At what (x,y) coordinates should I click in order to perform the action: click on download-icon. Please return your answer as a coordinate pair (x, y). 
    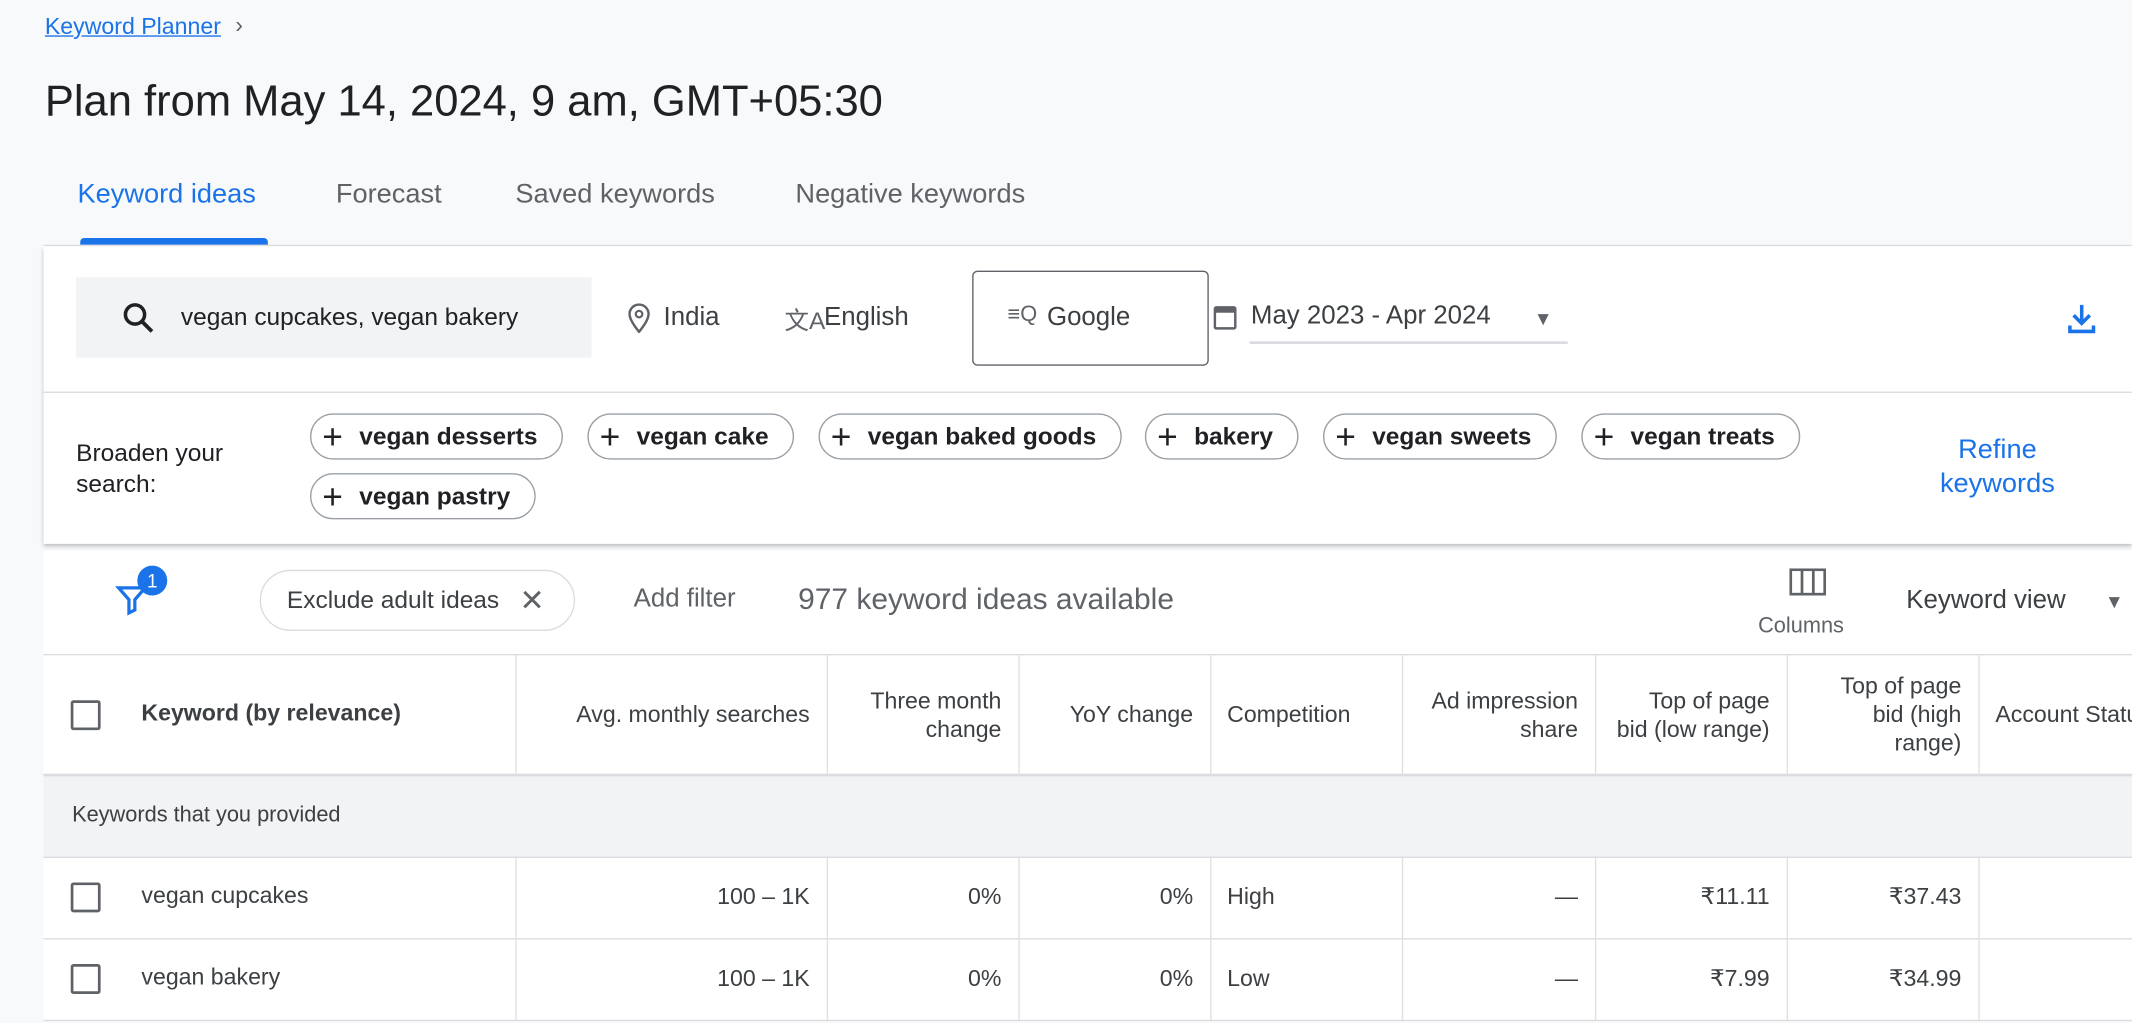
    Looking at the image, I should click on (2081, 317).